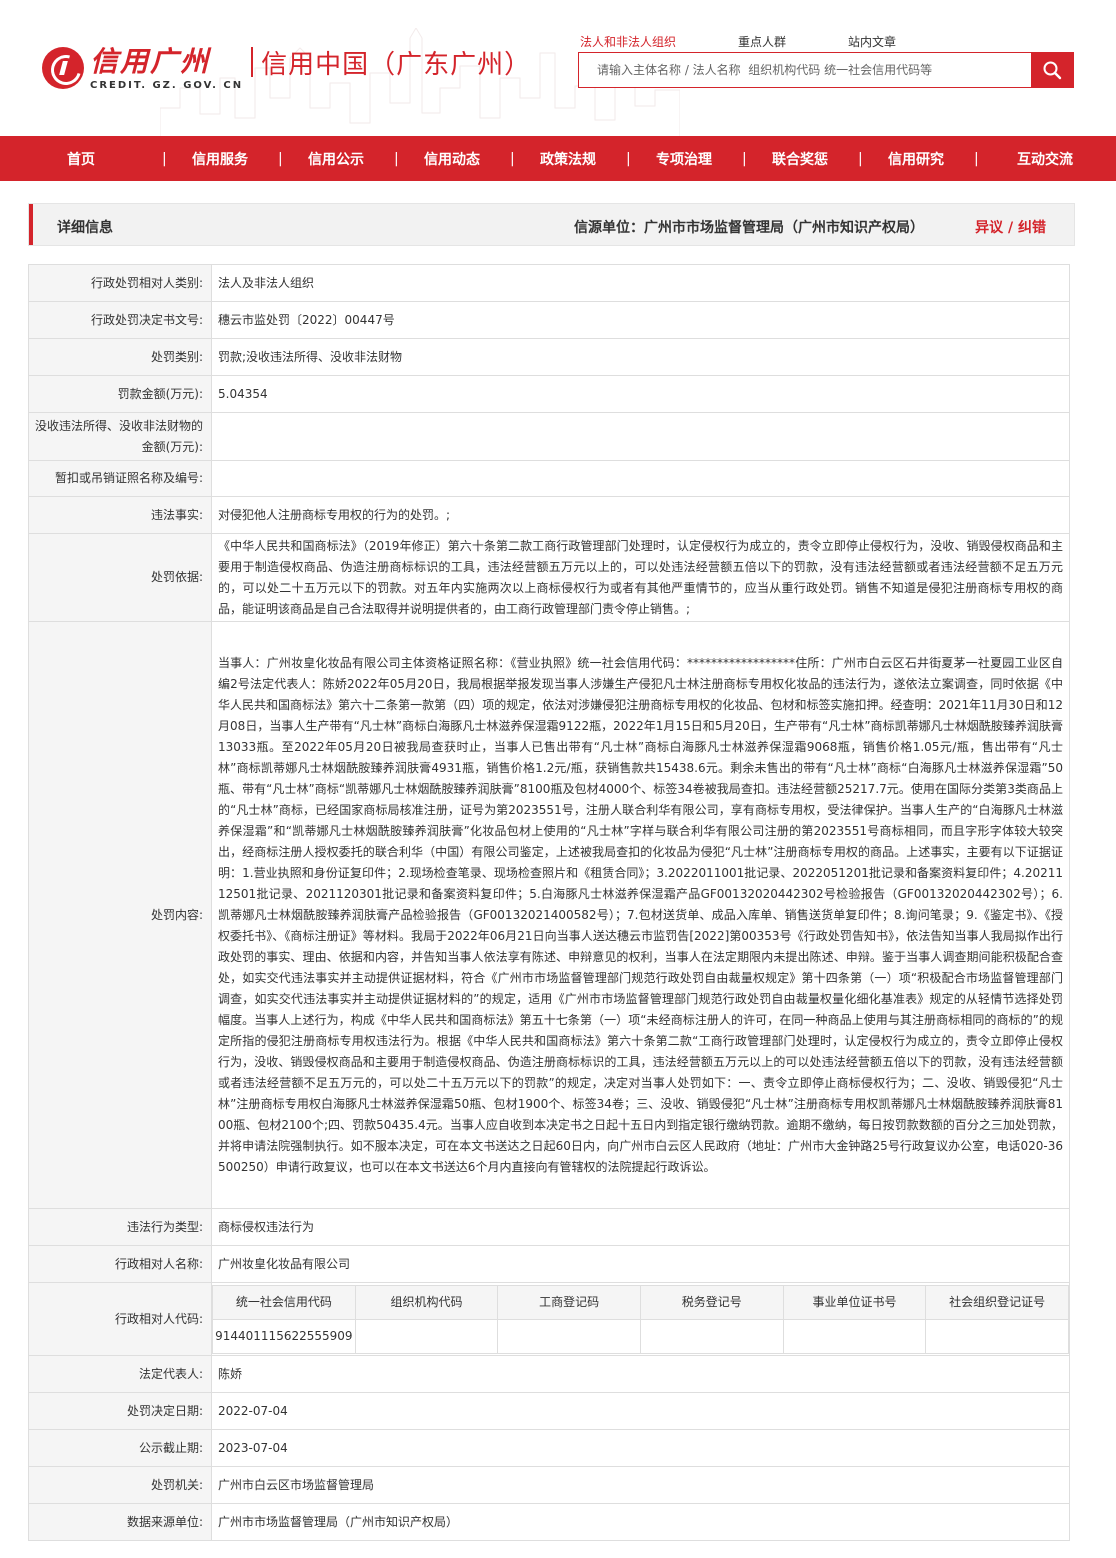  Describe the element at coordinates (640, 357) in the screenshot. I see `field-value: 罚款;没收违法所得、没收非法财物` at that location.